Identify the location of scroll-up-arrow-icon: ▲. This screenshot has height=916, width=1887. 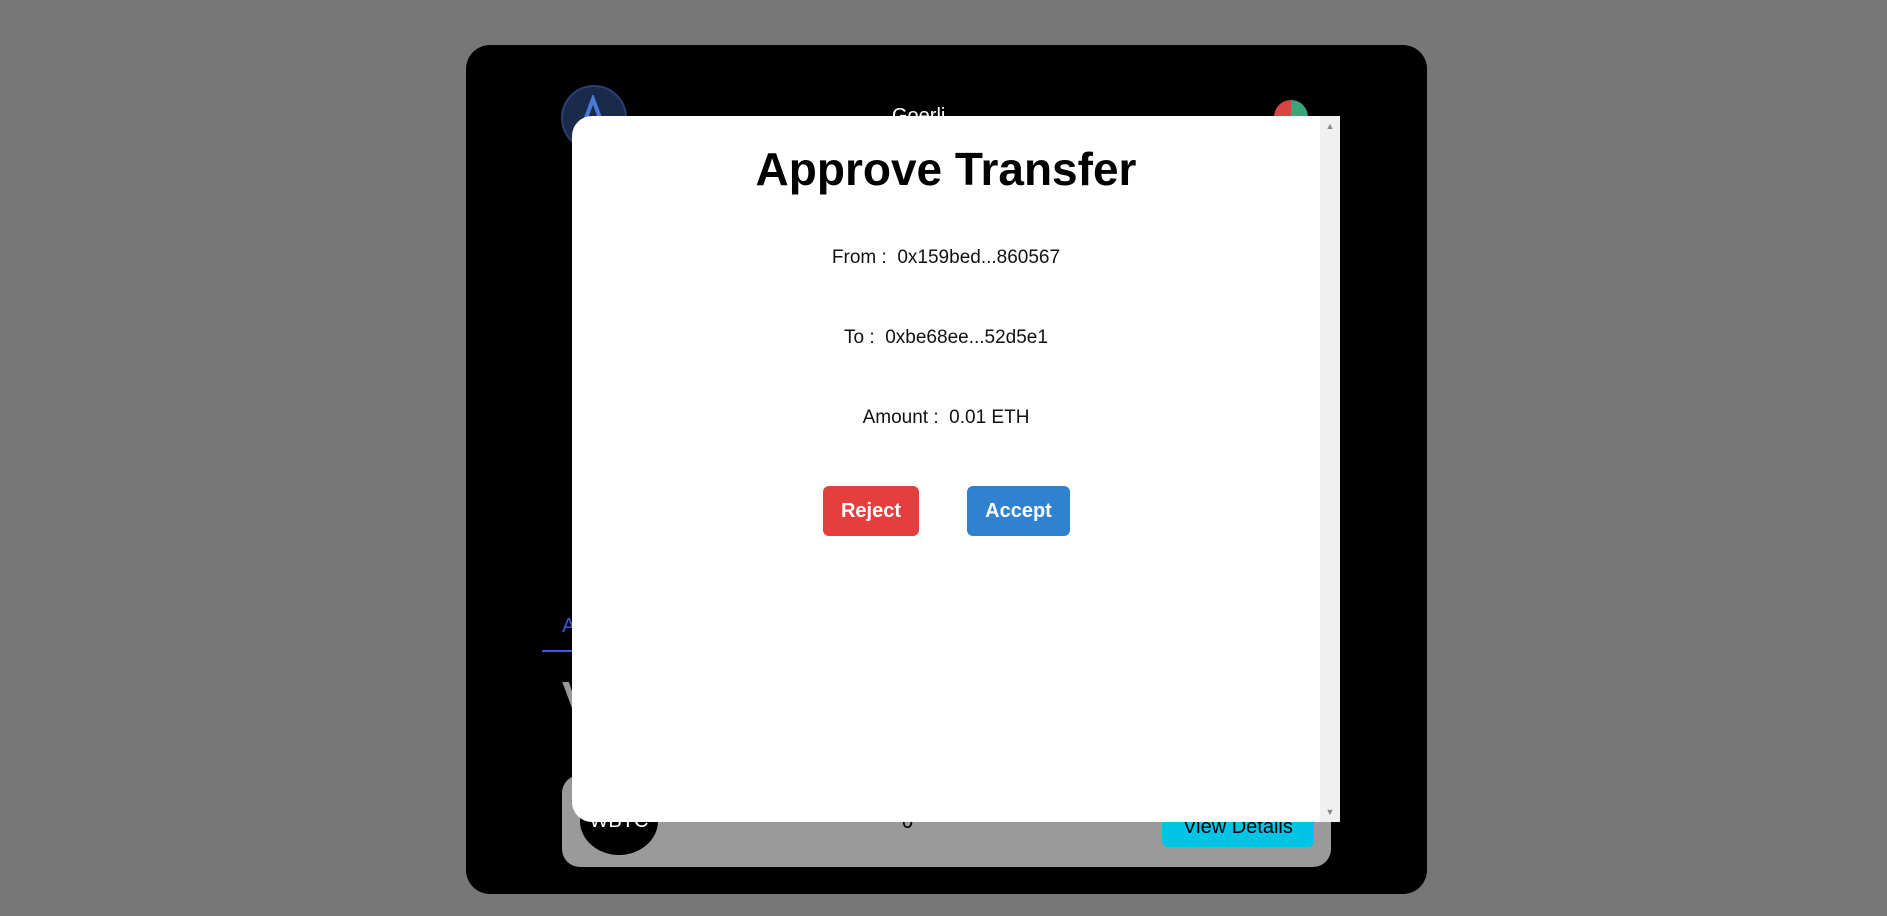
(1330, 126).